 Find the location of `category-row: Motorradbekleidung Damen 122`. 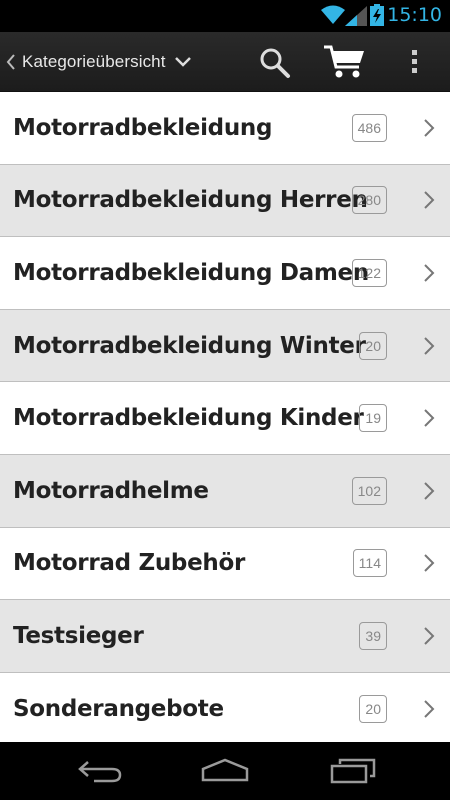

category-row: Motorradbekleidung Damen 122 is located at coordinates (225, 273).